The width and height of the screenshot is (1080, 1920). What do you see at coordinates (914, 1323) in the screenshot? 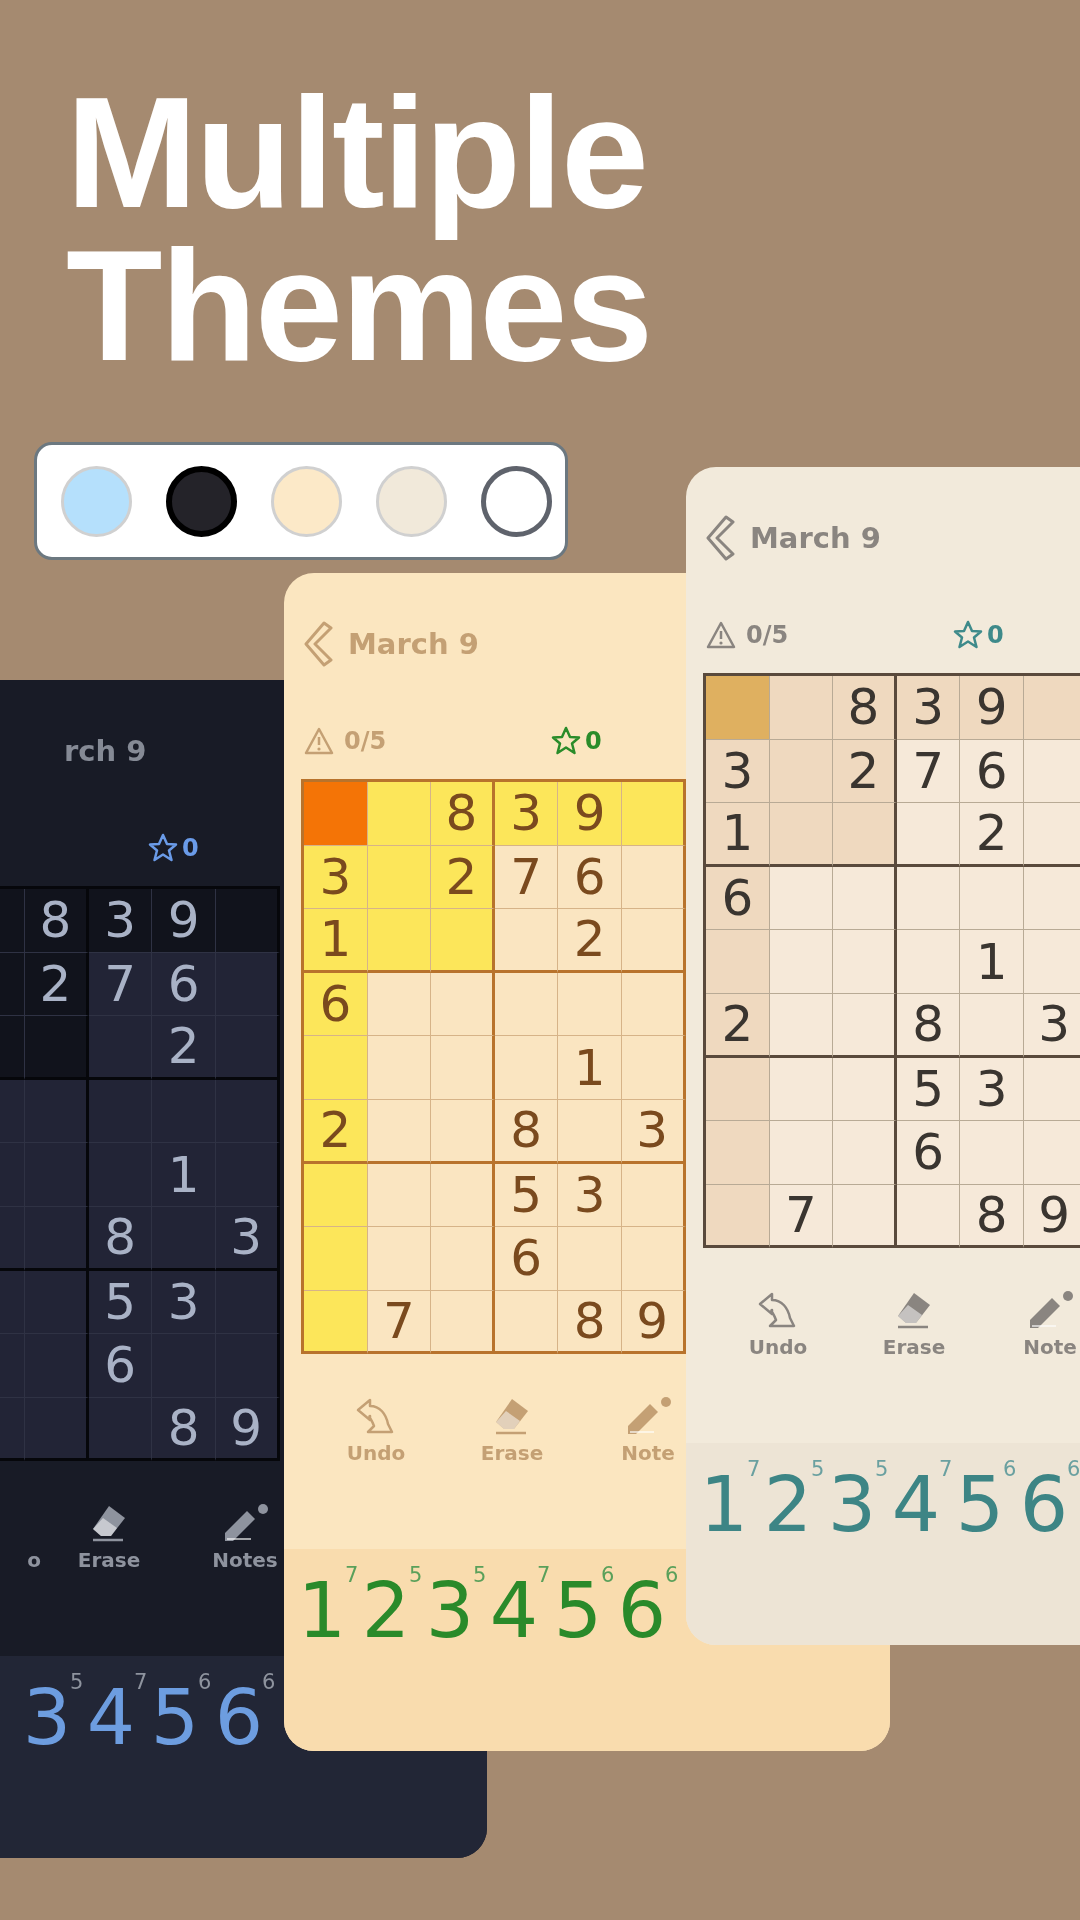
I see `erase-button: Erase` at bounding box center [914, 1323].